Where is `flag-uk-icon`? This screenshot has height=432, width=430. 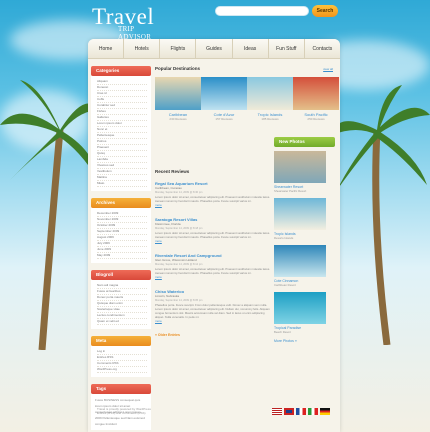 flag-uk-icon is located at coordinates (289, 411).